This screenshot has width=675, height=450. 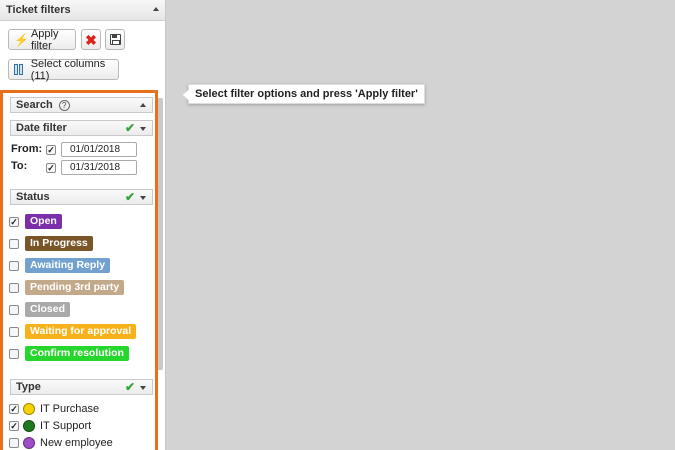 I want to click on apply-filter-label: Apply filter, so click(x=44, y=39).